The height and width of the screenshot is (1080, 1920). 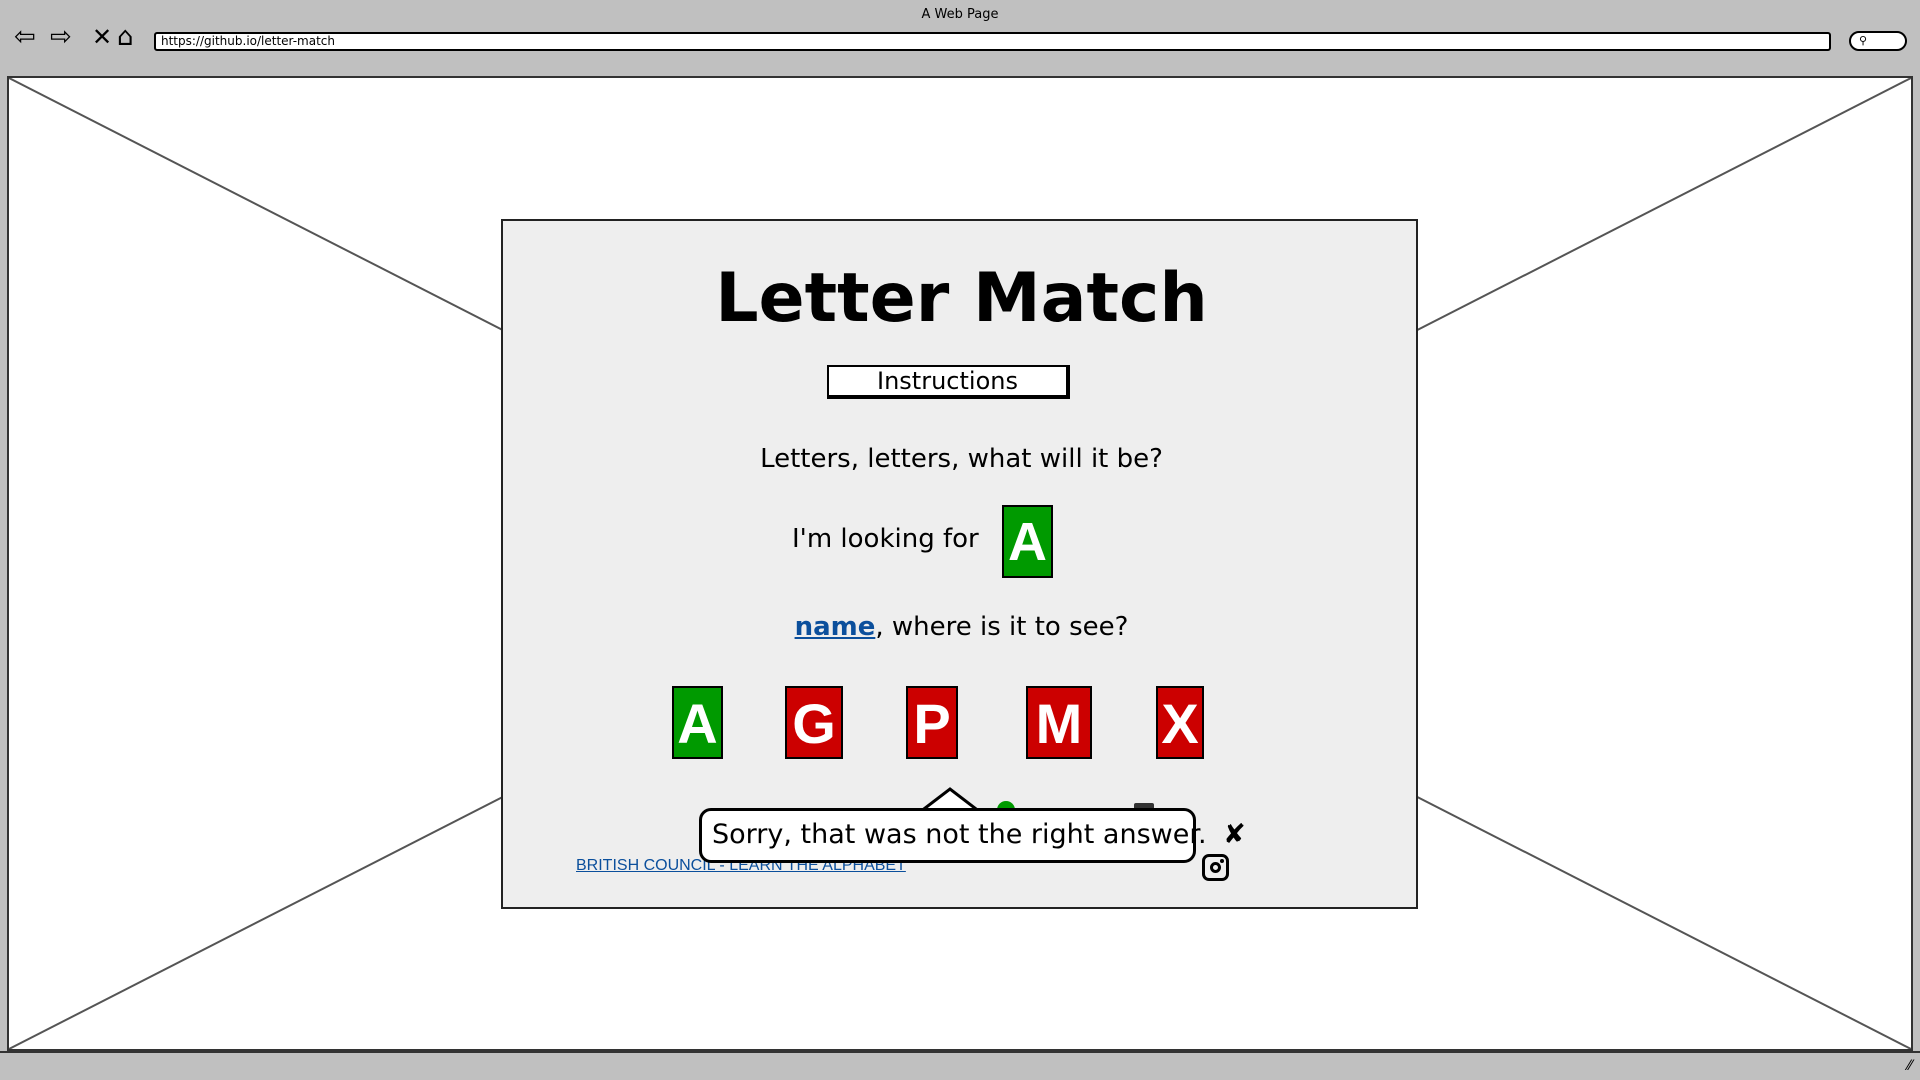 I want to click on forward-icon: ⇨, so click(x=61, y=37).